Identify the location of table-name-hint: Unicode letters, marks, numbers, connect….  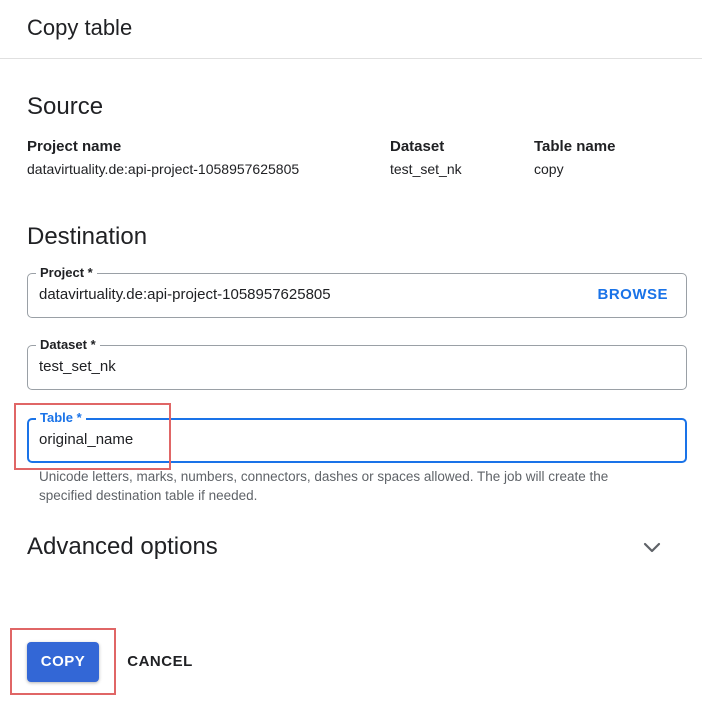
(324, 486).